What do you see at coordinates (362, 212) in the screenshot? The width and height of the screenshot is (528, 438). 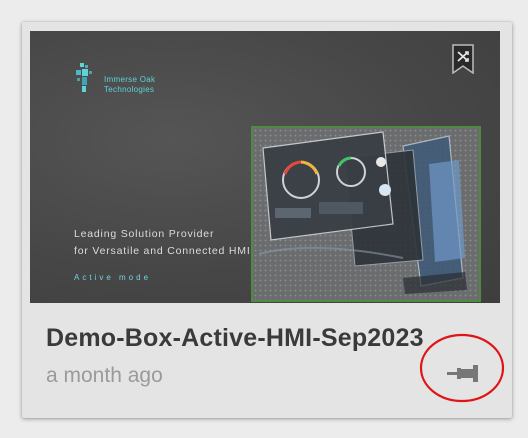 I see `hmi-screens-illustration` at bounding box center [362, 212].